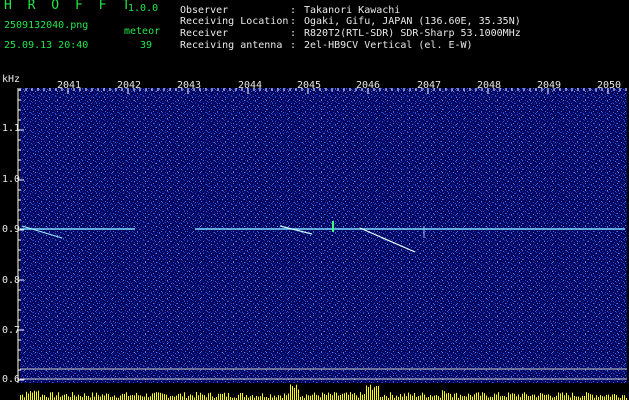  Describe the element at coordinates (11, 379) in the screenshot. I see `freq-tick-label: 0.6` at that location.